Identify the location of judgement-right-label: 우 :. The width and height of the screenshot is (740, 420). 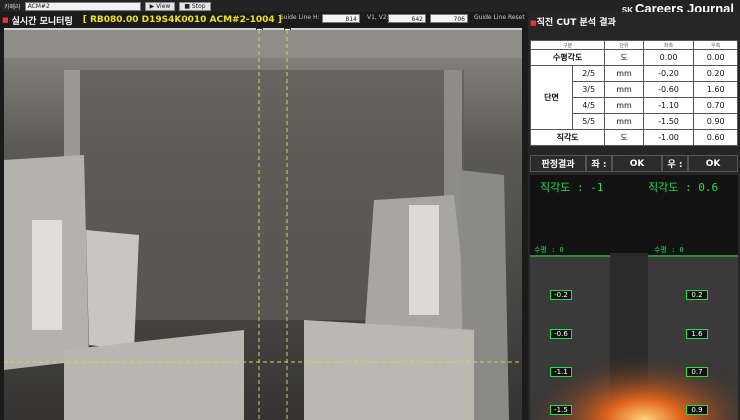
(675, 163).